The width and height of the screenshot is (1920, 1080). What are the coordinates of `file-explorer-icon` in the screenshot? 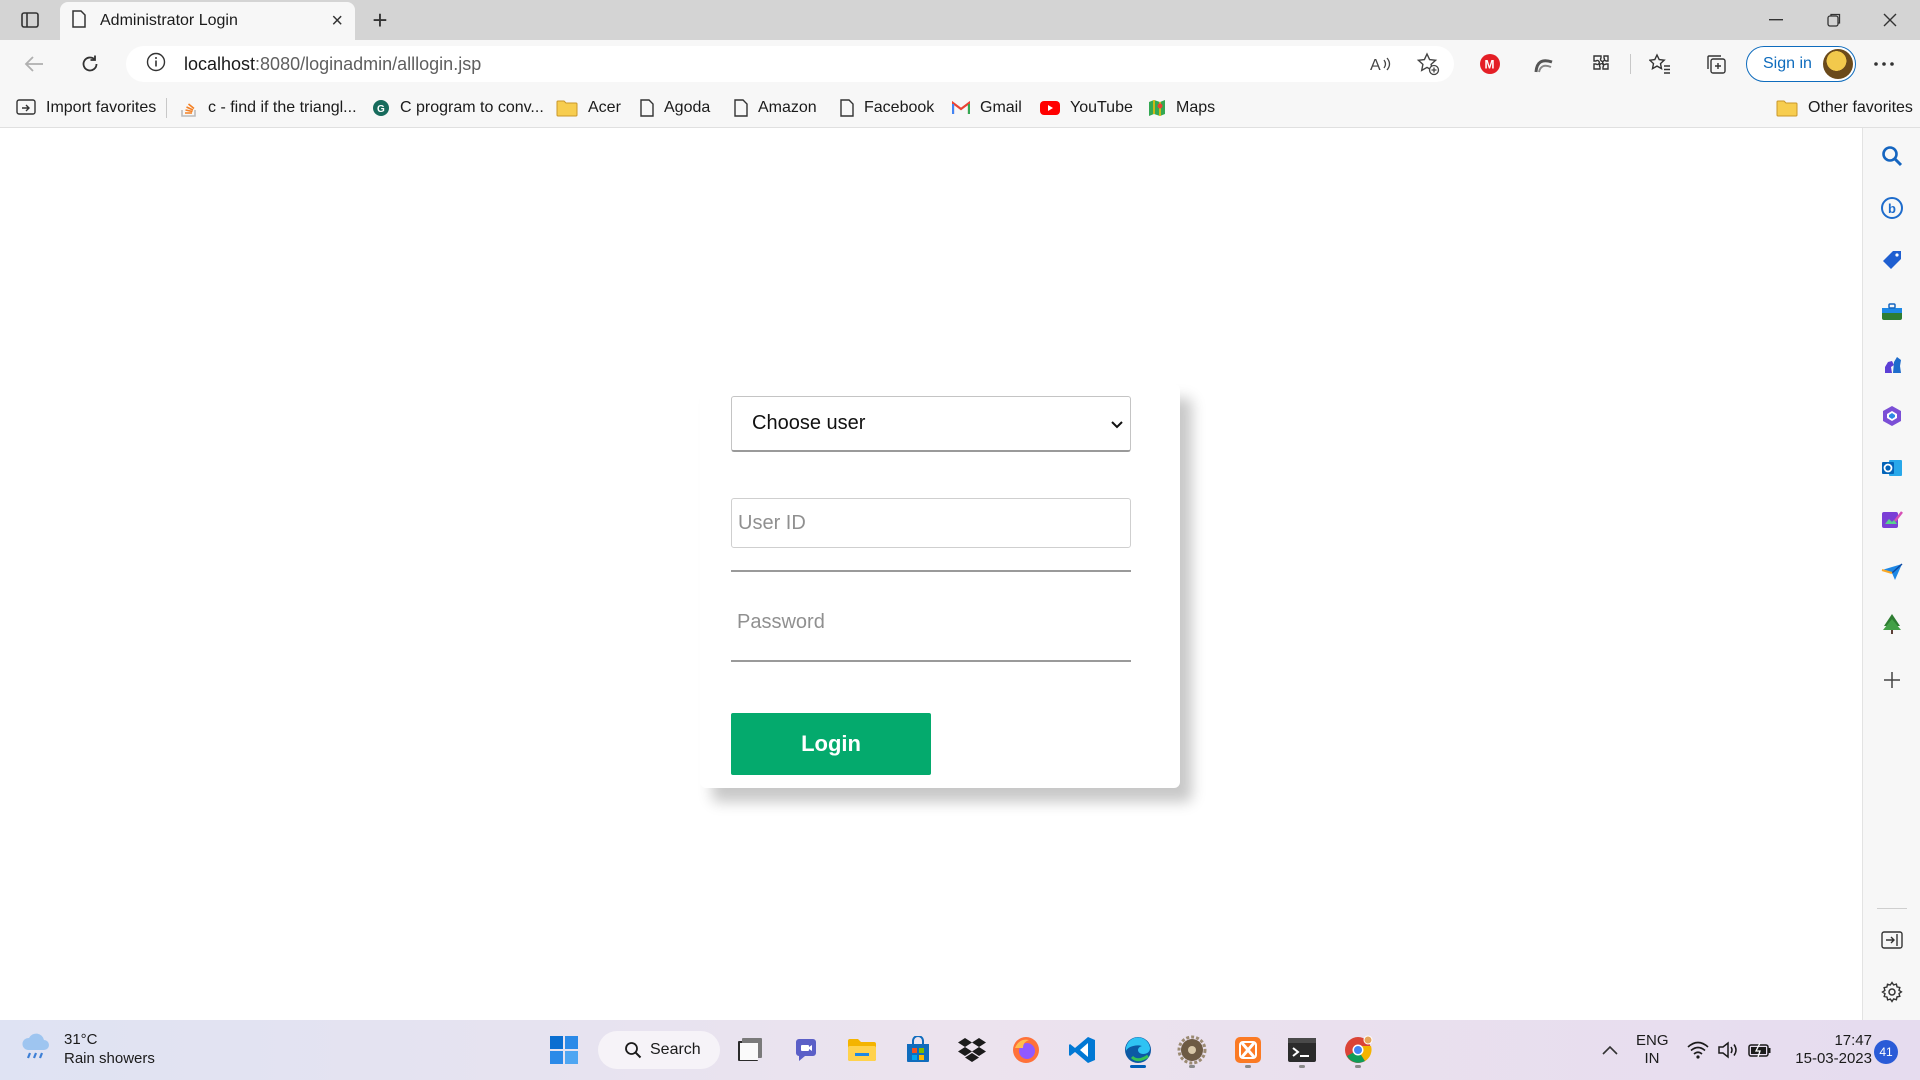 It's located at (862, 1050).